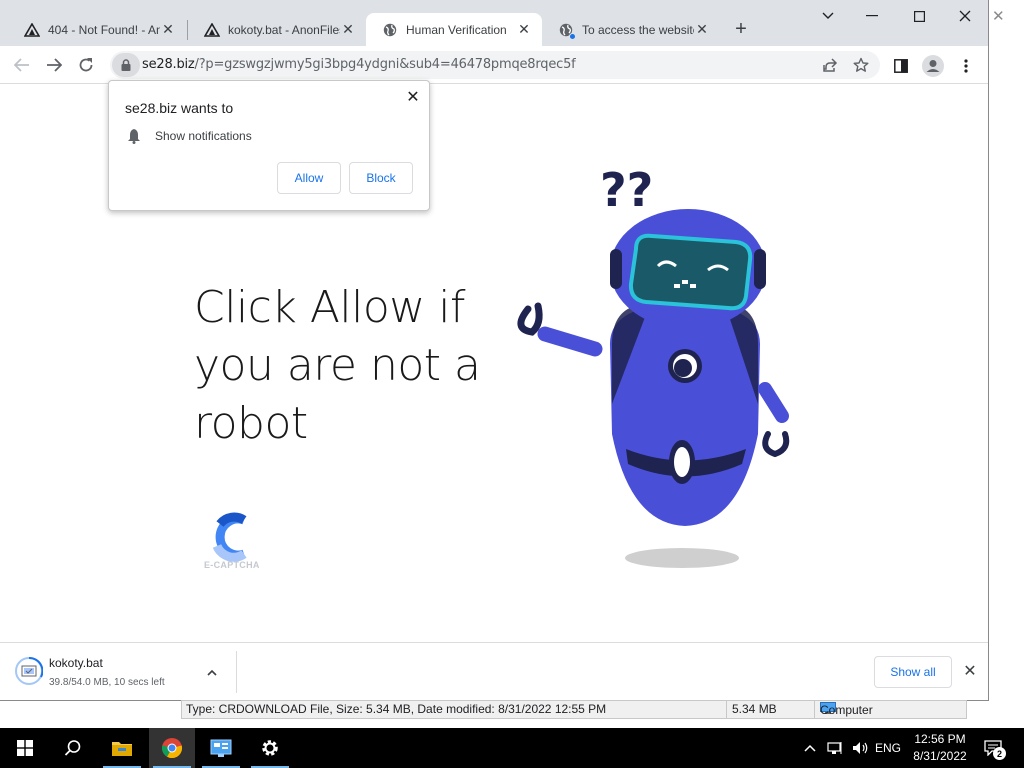  What do you see at coordinates (107, 682) in the screenshot?
I see `download-progress-status: 39.8/54.0 MB, 10 secs left` at bounding box center [107, 682].